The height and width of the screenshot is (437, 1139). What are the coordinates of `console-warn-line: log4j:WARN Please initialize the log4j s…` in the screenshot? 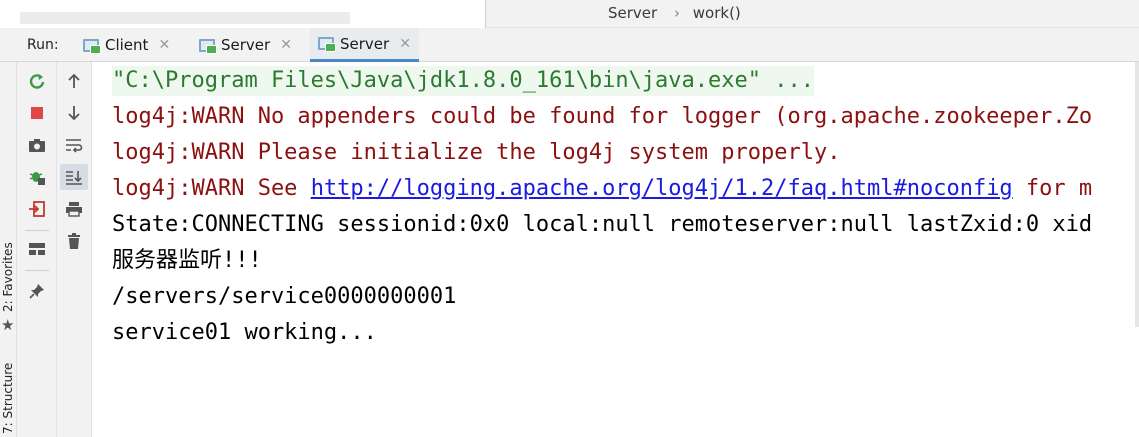 It's located at (476, 152).